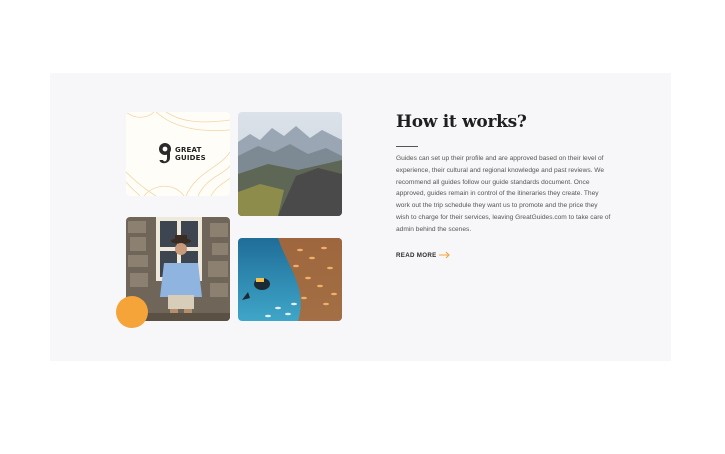  I want to click on diver-image, so click(290, 279).